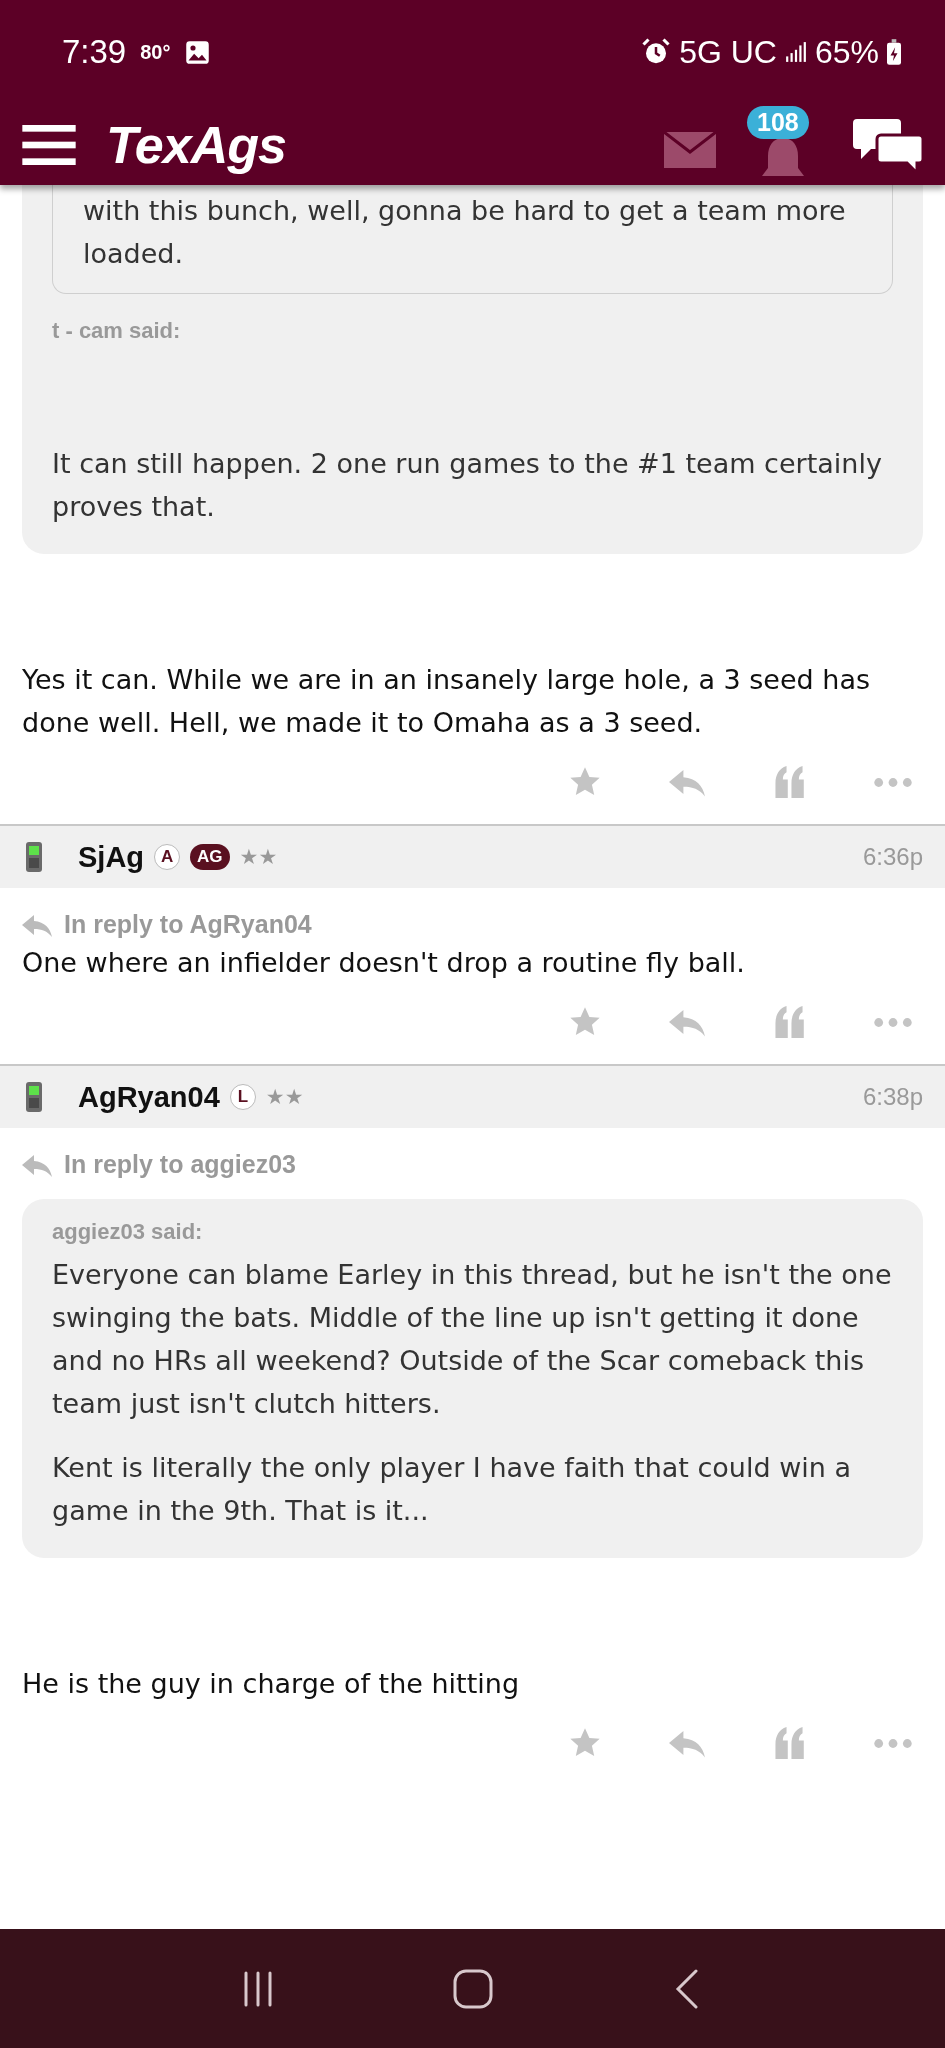  What do you see at coordinates (778, 122) in the screenshot?
I see `notification-badge: 108` at bounding box center [778, 122].